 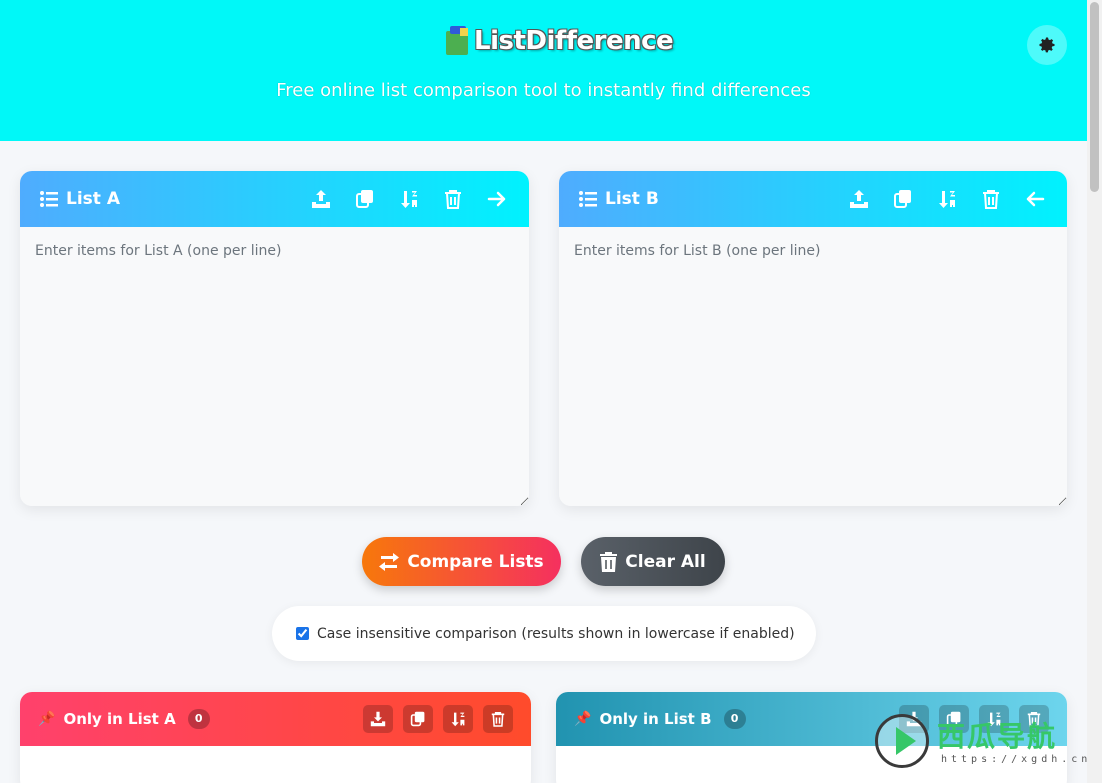 I want to click on arrow-right-icon, so click(x=496, y=199).